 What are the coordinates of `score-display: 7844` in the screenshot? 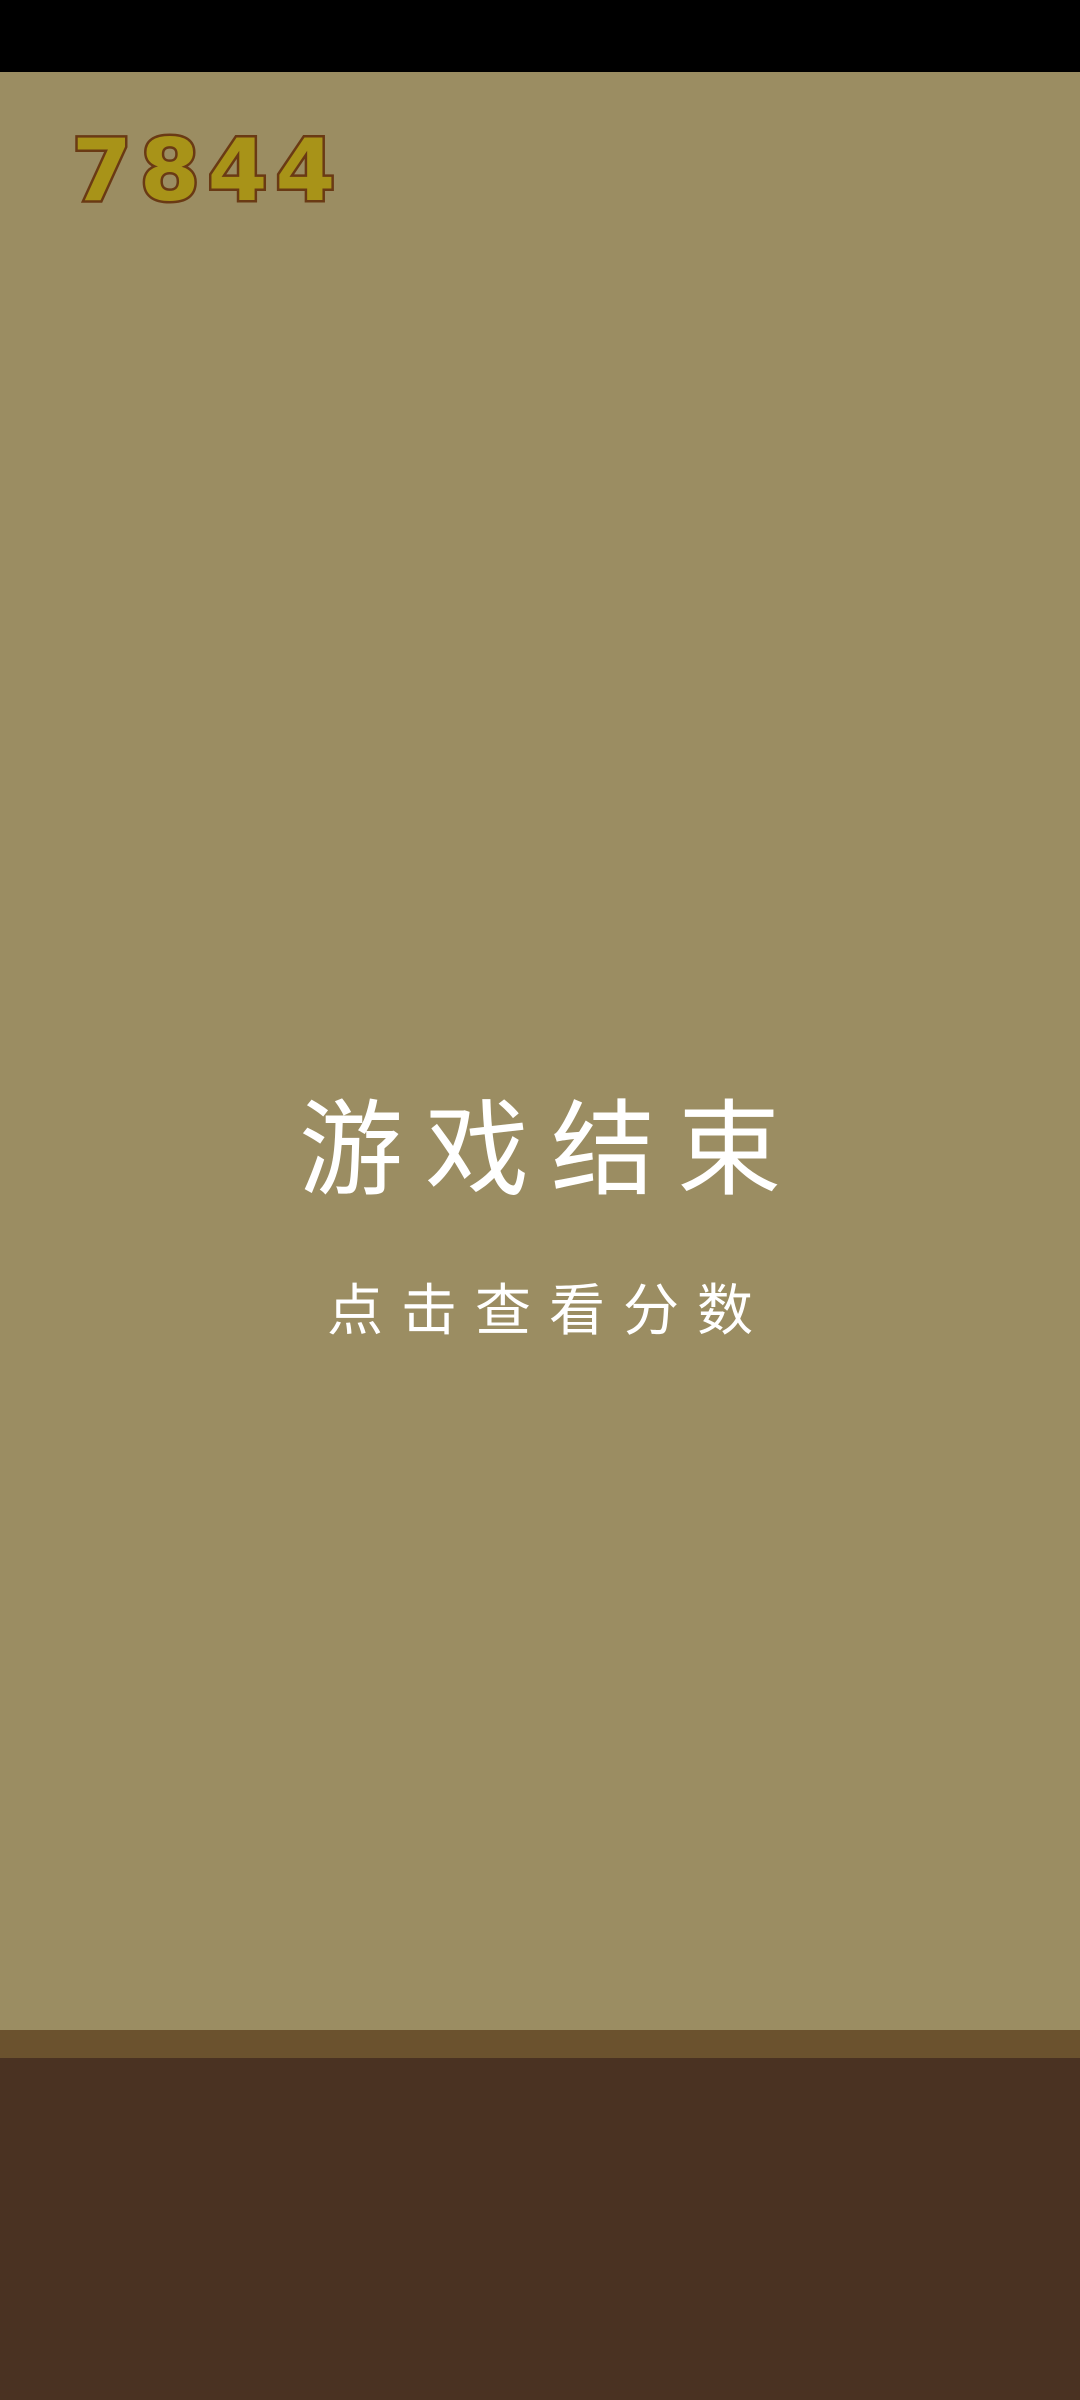 It's located at (206, 171).